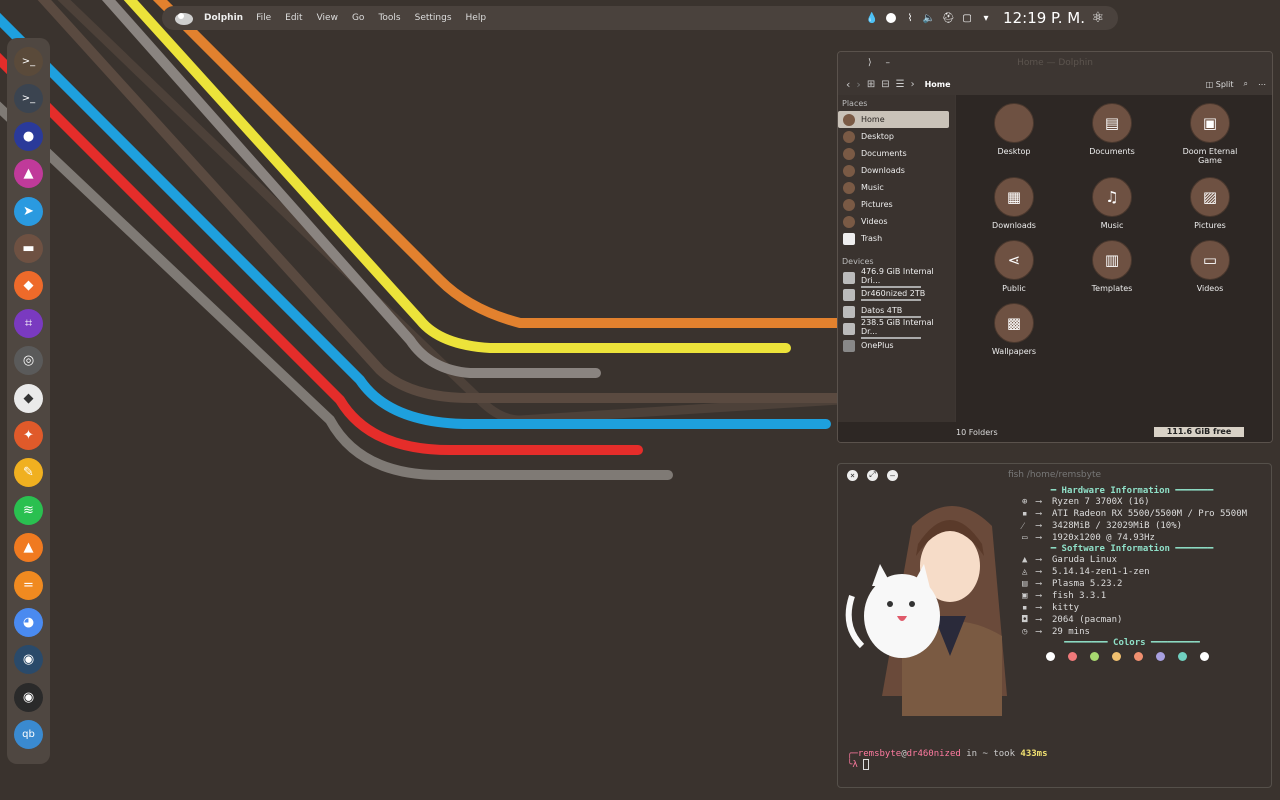 This screenshot has height=800, width=1280. Describe the element at coordinates (849, 153) in the screenshot. I see `documents-folder-icon` at that location.